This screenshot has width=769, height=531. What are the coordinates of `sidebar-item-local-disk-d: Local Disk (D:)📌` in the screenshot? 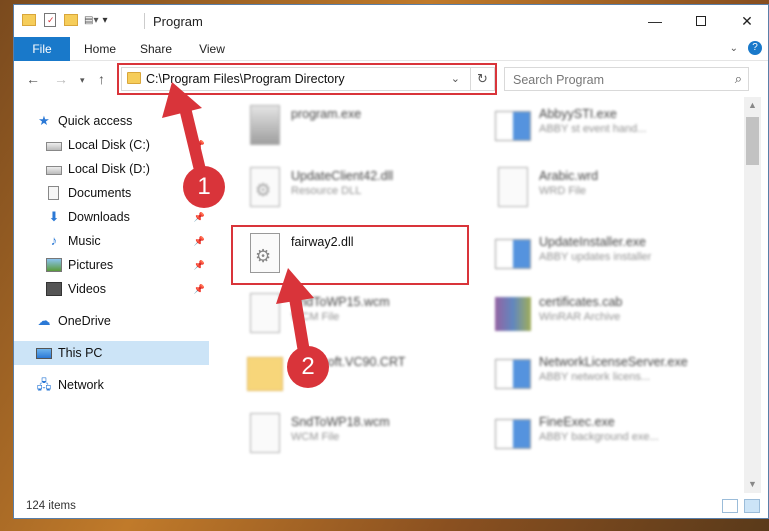 It's located at (111, 169).